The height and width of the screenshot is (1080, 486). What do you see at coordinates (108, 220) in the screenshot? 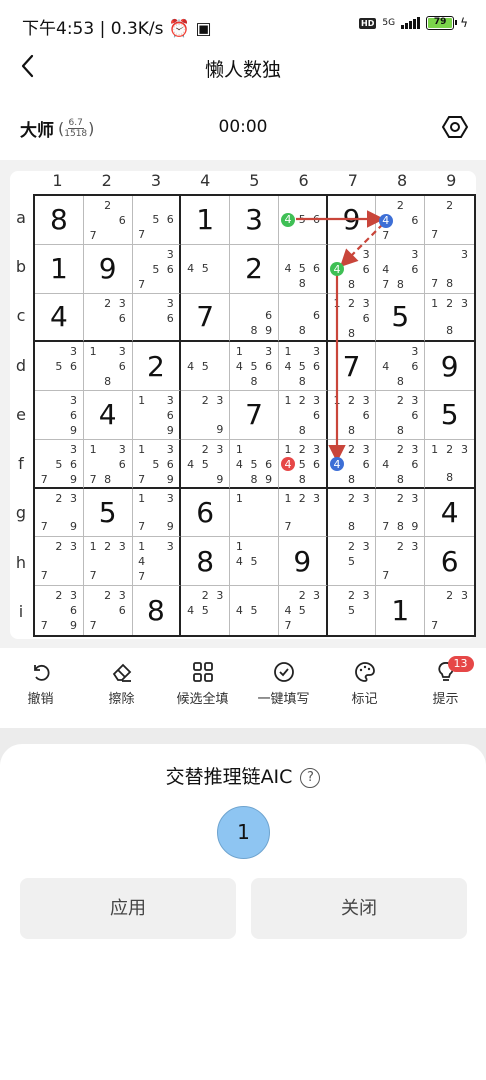
I see `grid-cell-a2: 26 7` at bounding box center [108, 220].